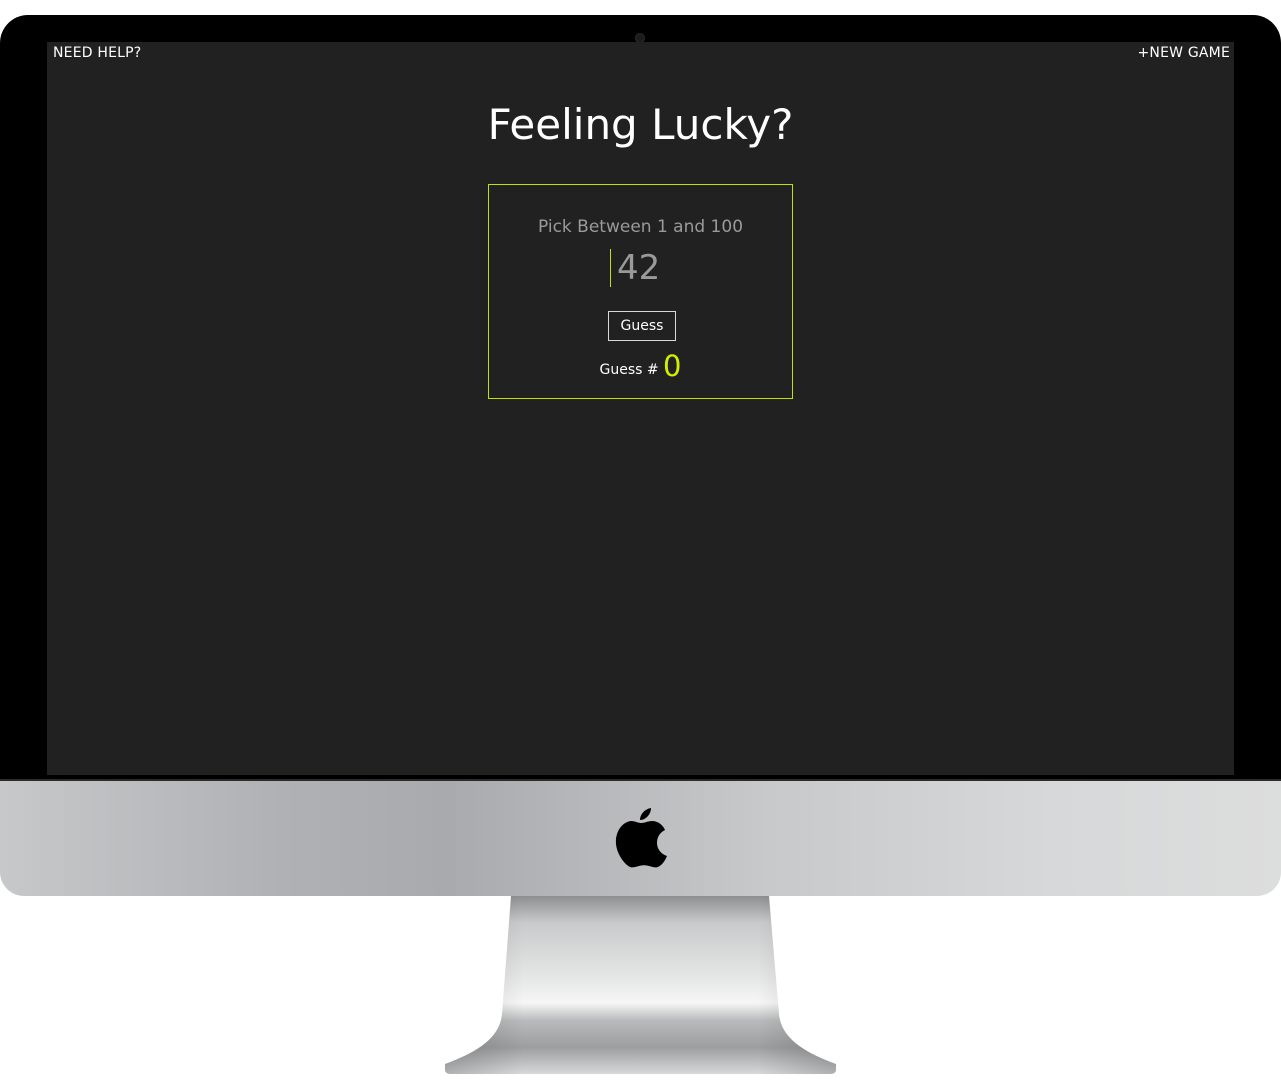  Describe the element at coordinates (629, 370) in the screenshot. I see `guess-count-label: Guess #` at that location.